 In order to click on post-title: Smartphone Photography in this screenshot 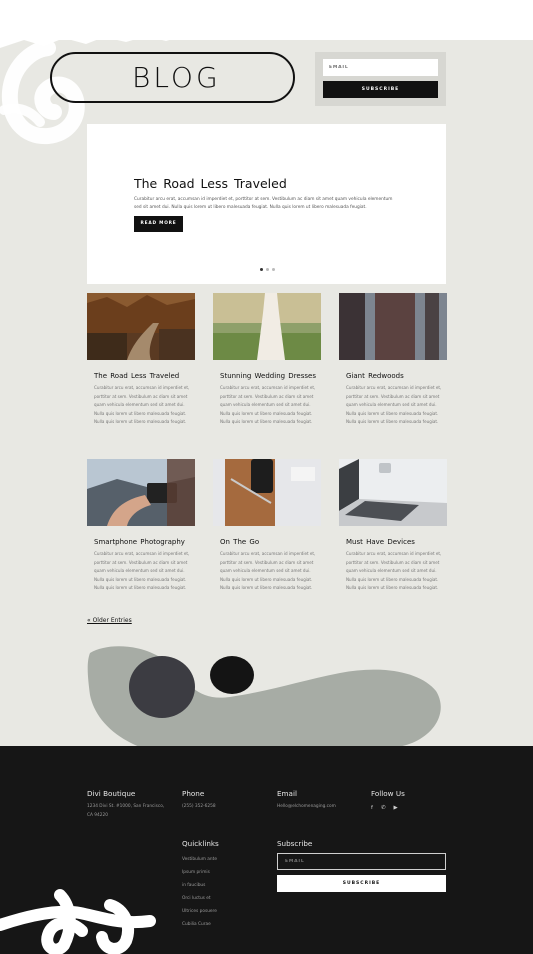, I will do `click(144, 542)`.